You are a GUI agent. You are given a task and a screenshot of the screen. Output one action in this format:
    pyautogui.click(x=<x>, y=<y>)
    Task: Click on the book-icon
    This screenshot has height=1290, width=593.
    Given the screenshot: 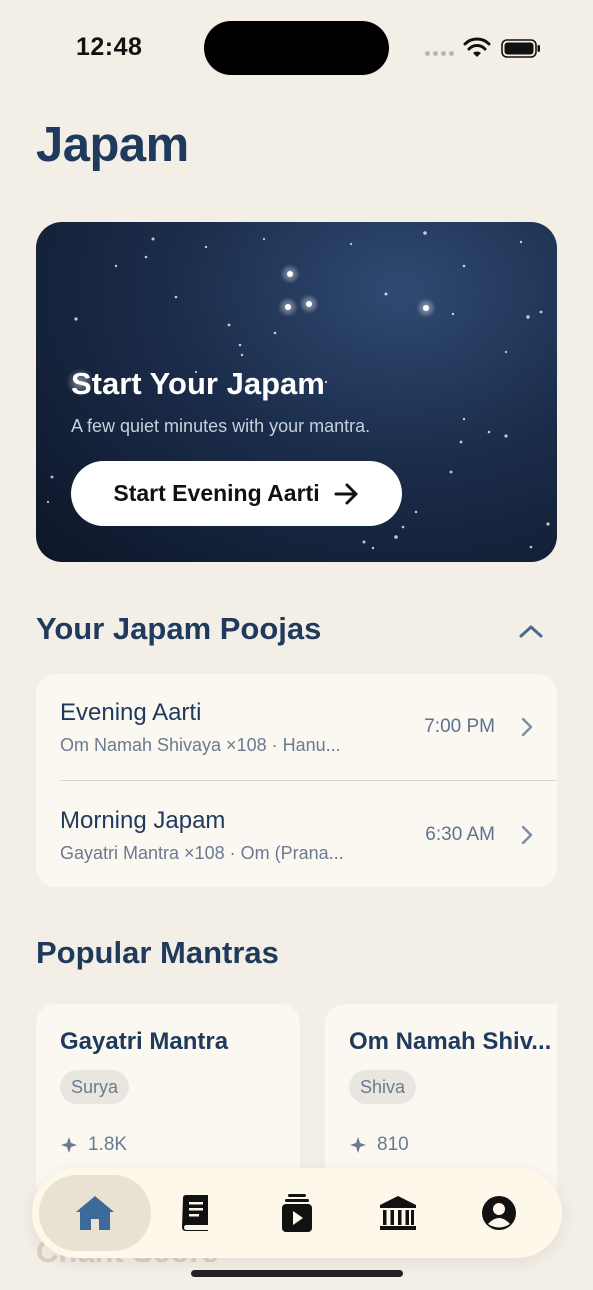 What is the action you would take?
    pyautogui.click(x=195, y=1213)
    